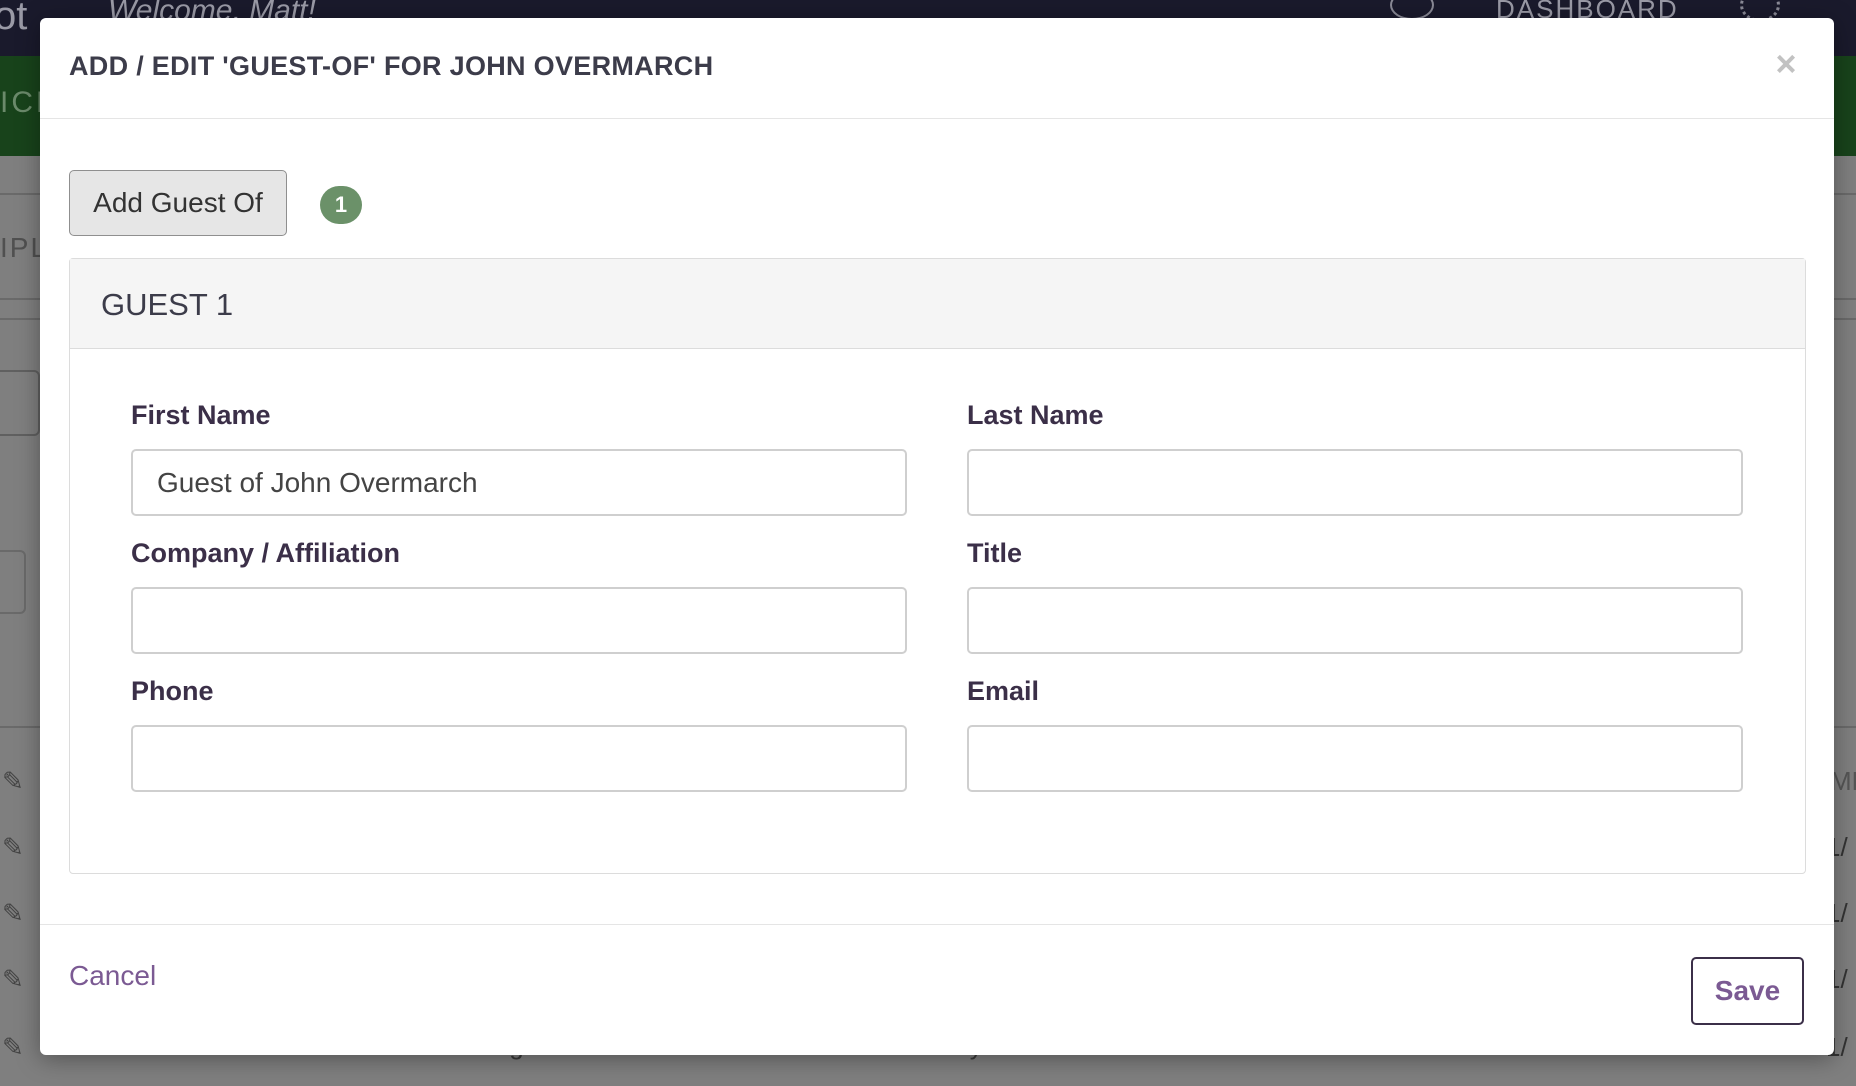 The width and height of the screenshot is (1856, 1086). I want to click on last-name-input, so click(1355, 482).